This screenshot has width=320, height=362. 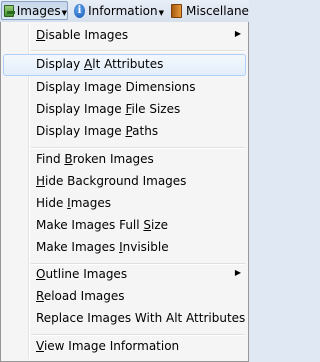 What do you see at coordinates (111, 181) in the screenshot?
I see `menu-item-label: Hide Background Images` at bounding box center [111, 181].